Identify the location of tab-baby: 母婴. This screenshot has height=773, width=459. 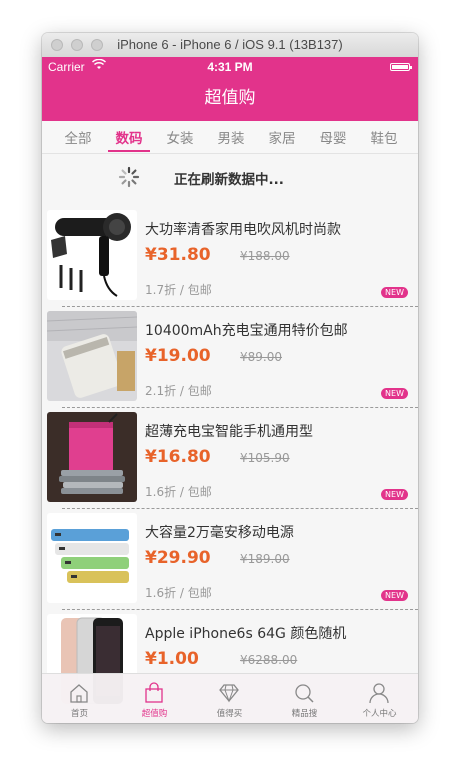
(333, 137).